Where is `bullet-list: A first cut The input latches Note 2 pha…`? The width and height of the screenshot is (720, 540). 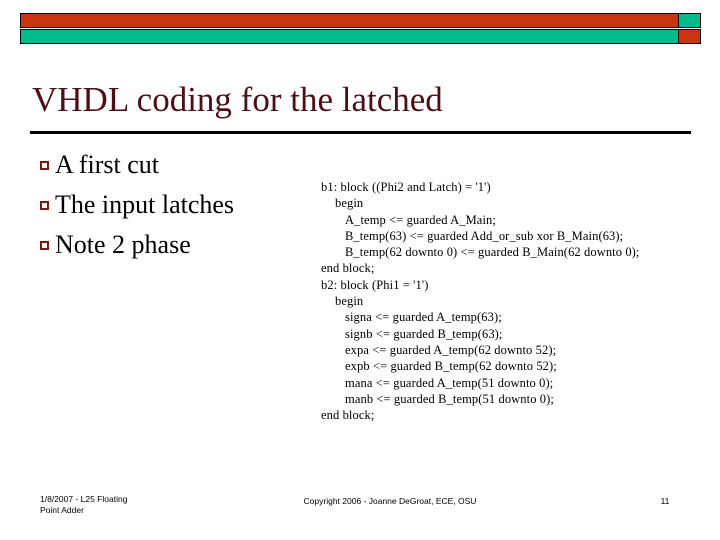
bullet-list: A first cut The input latches Note 2 pha… is located at coordinates (177, 208).